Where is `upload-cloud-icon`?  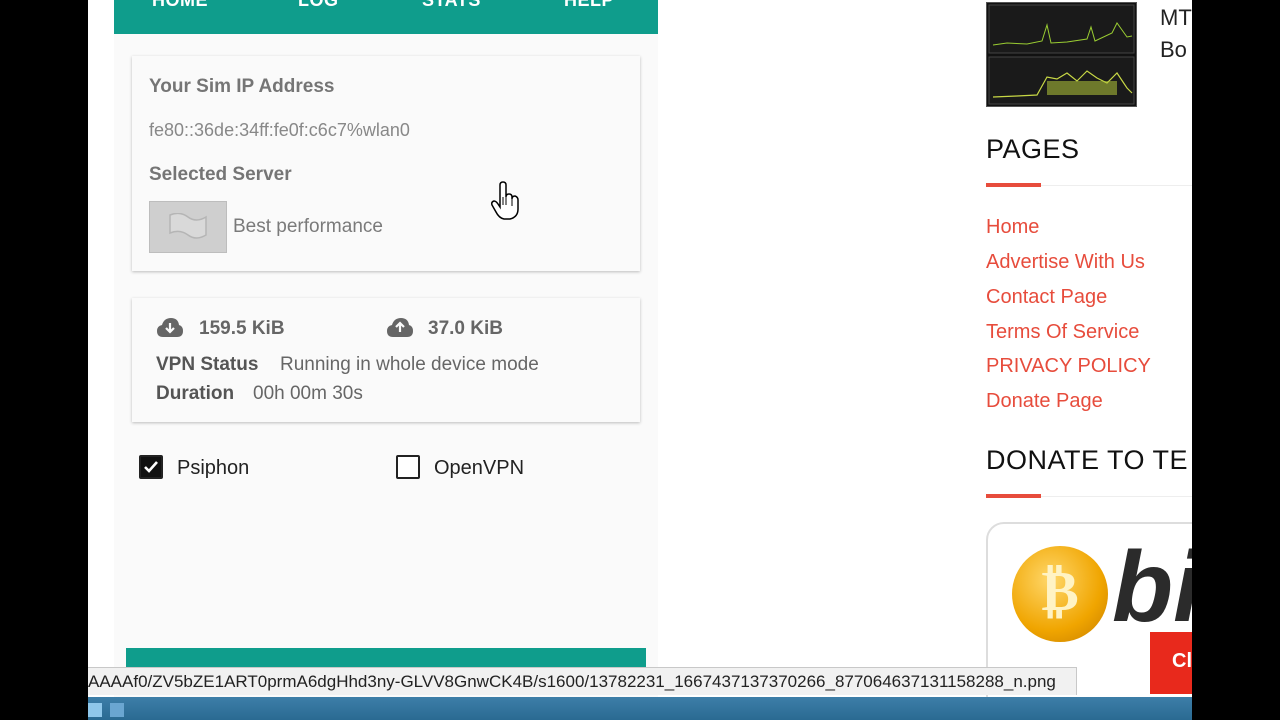
upload-cloud-icon is located at coordinates (400, 327).